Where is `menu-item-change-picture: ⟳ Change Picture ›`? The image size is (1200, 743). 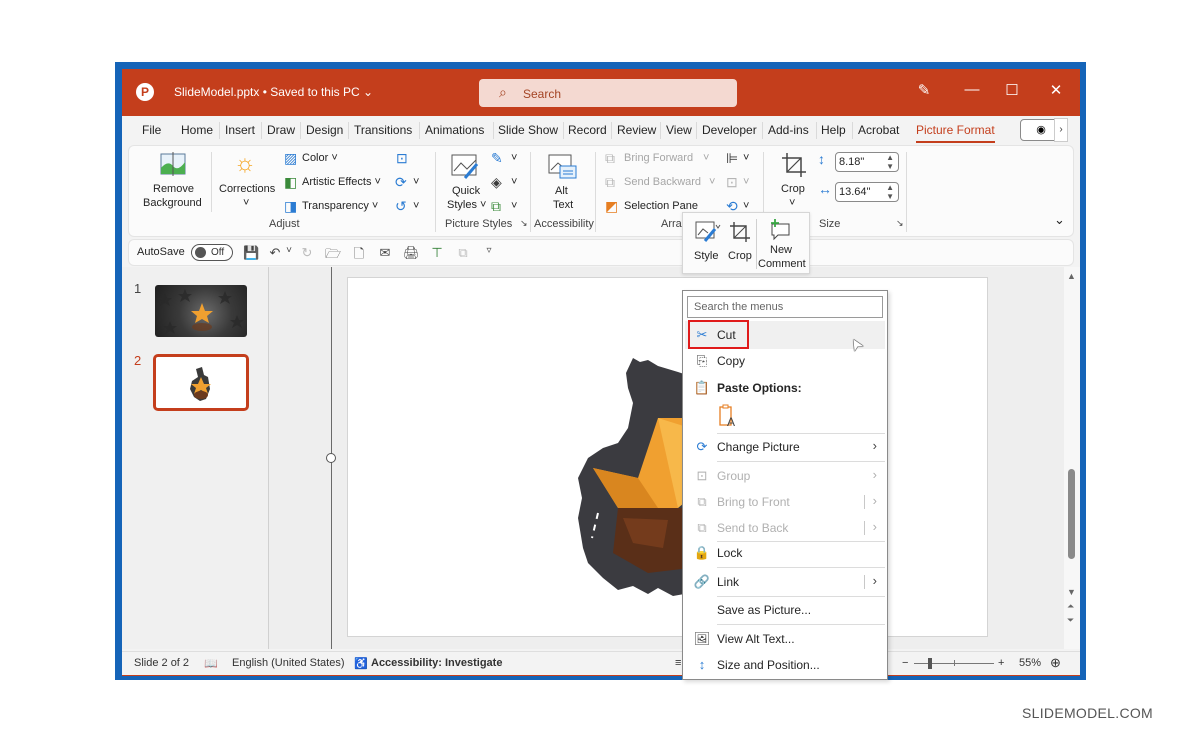 menu-item-change-picture: ⟳ Change Picture › is located at coordinates (785, 447).